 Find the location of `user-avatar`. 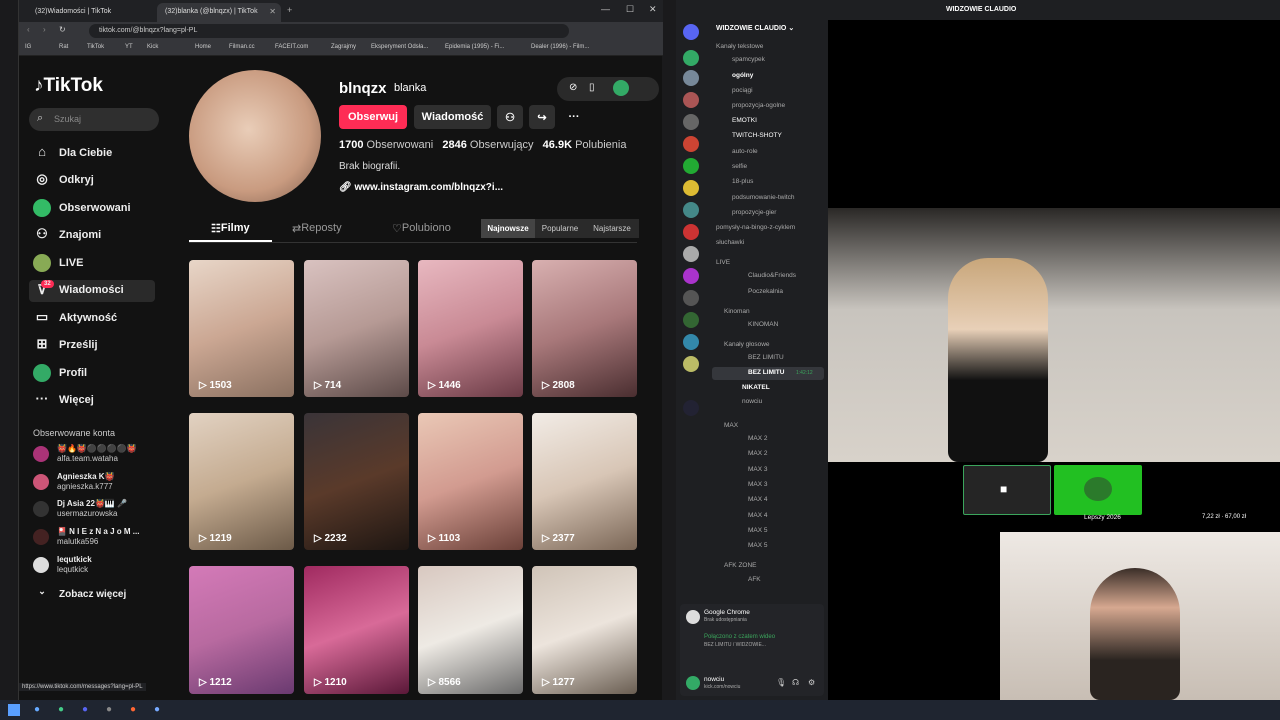

user-avatar is located at coordinates (693, 683).